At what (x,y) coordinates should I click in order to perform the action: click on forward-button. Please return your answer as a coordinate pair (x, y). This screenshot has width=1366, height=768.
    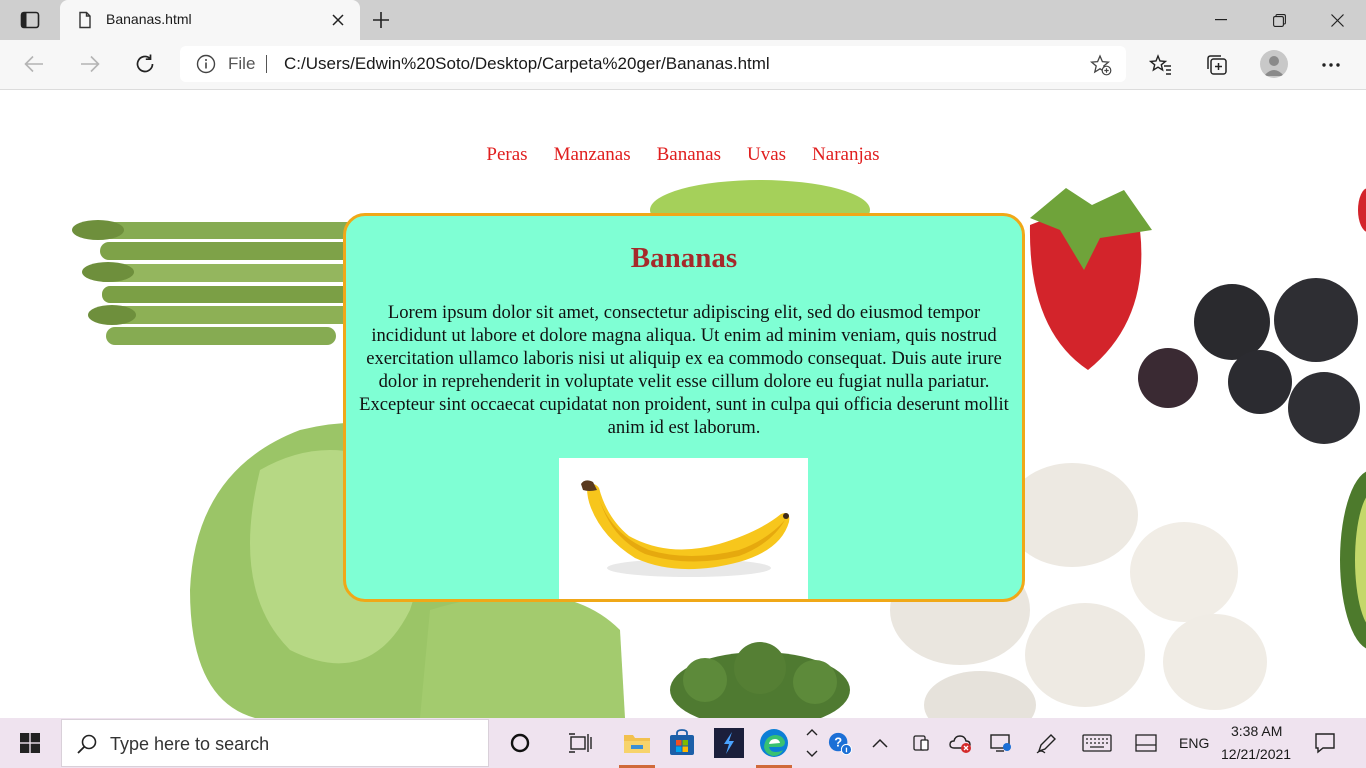
    Looking at the image, I should click on (90, 64).